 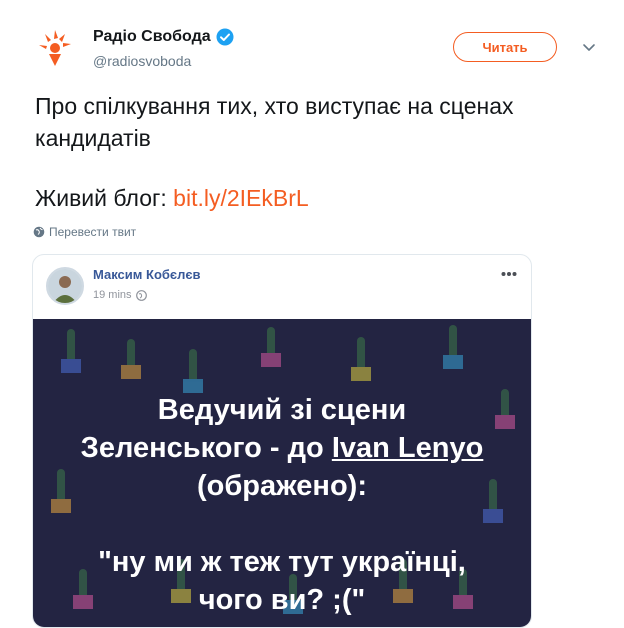 I want to click on caption-line: Зеленського - до Ivan Lenyo, so click(x=282, y=448).